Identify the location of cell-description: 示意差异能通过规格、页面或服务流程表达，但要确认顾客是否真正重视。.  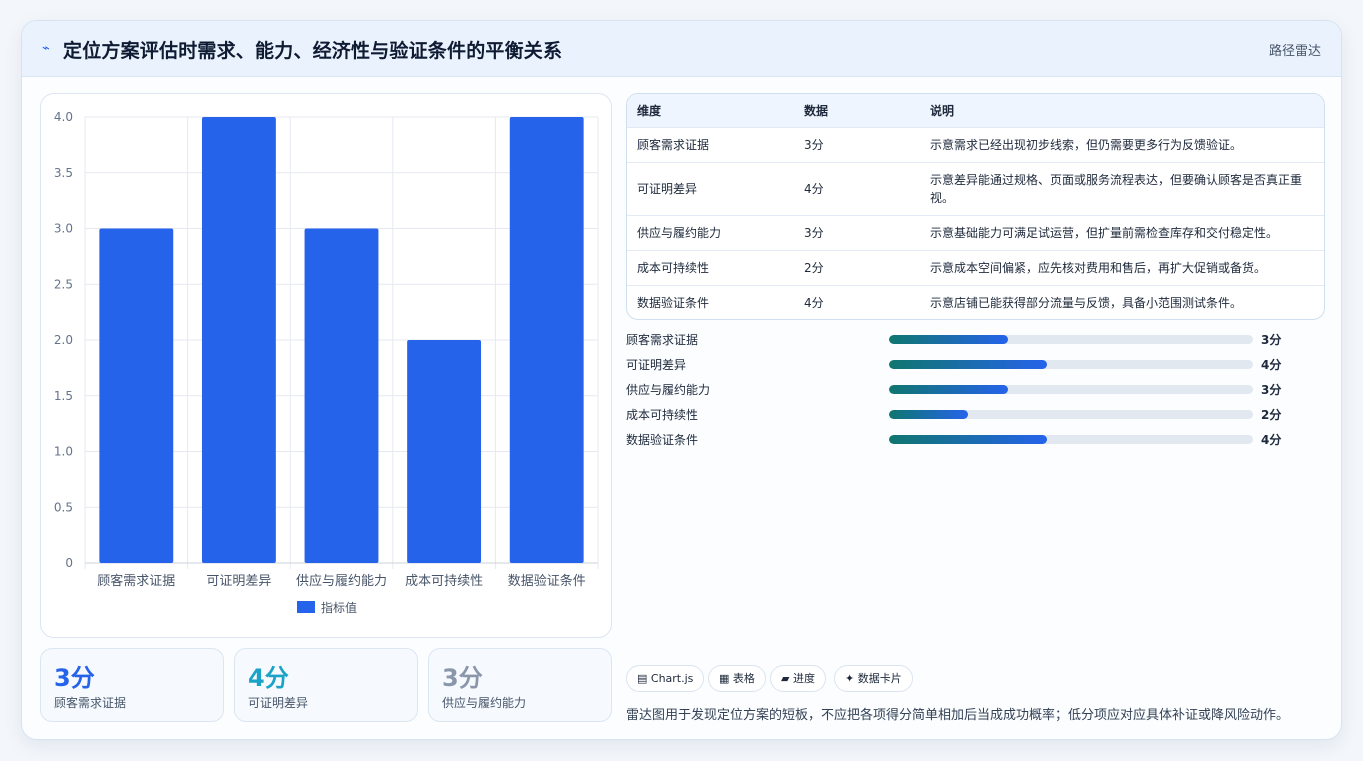
(1122, 188).